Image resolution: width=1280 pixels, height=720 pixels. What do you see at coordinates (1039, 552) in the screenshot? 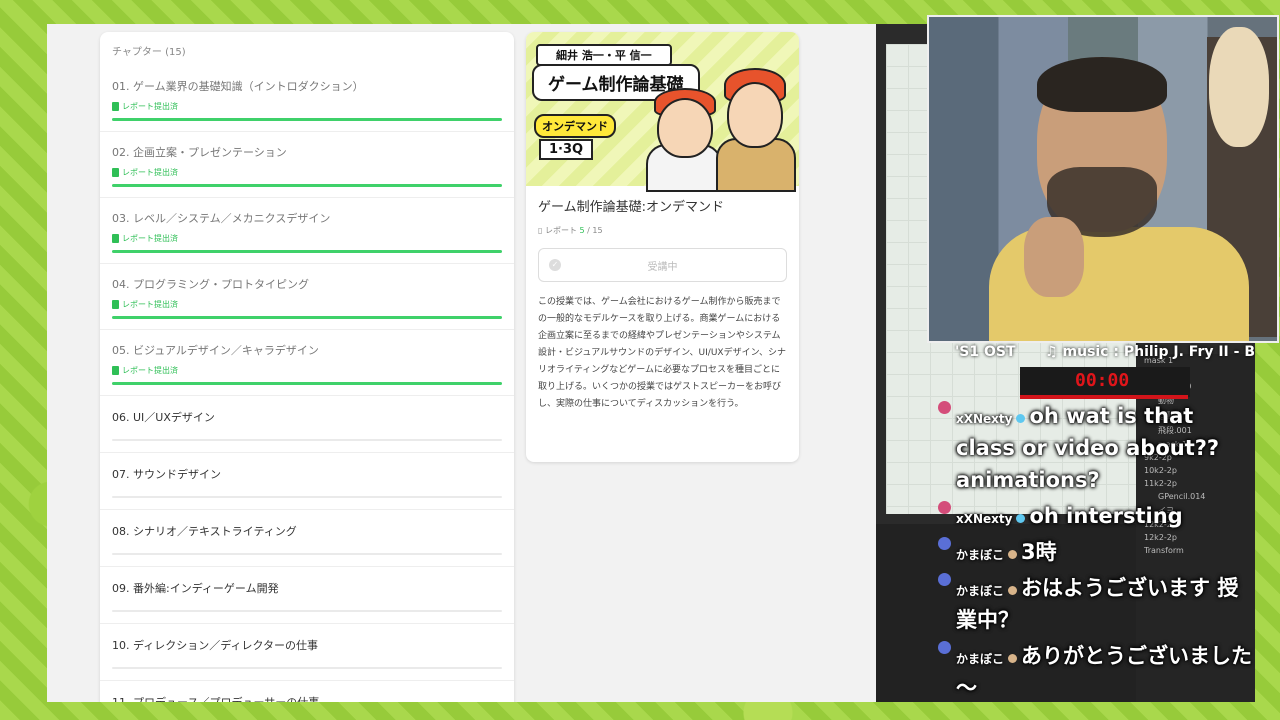
I see `chat-text: 3時` at bounding box center [1039, 552].